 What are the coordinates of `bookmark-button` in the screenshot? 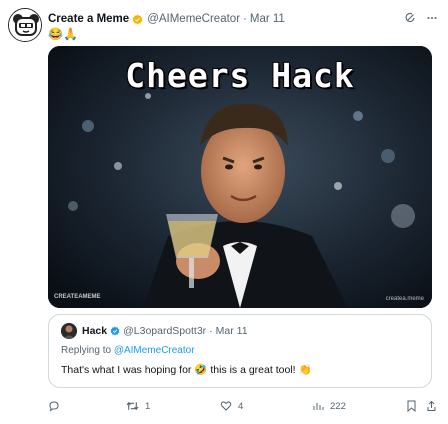 It's located at (416, 406).